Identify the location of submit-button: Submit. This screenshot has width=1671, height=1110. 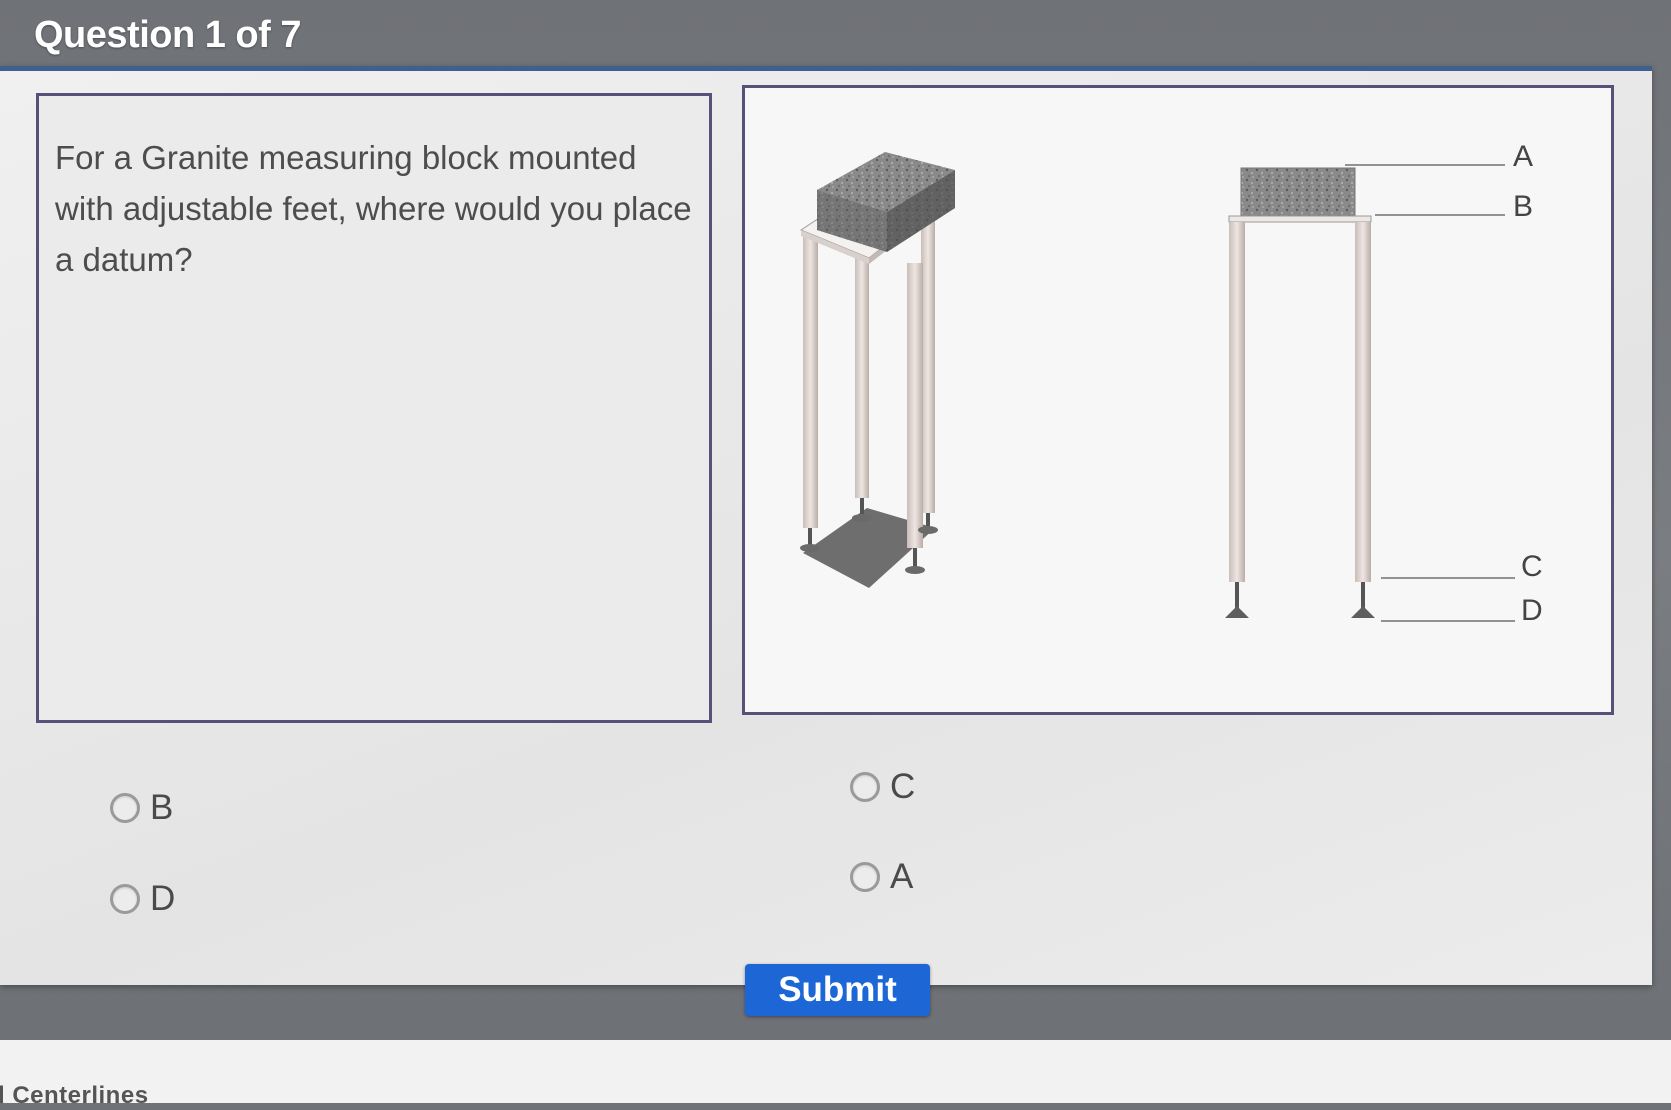
(837, 990).